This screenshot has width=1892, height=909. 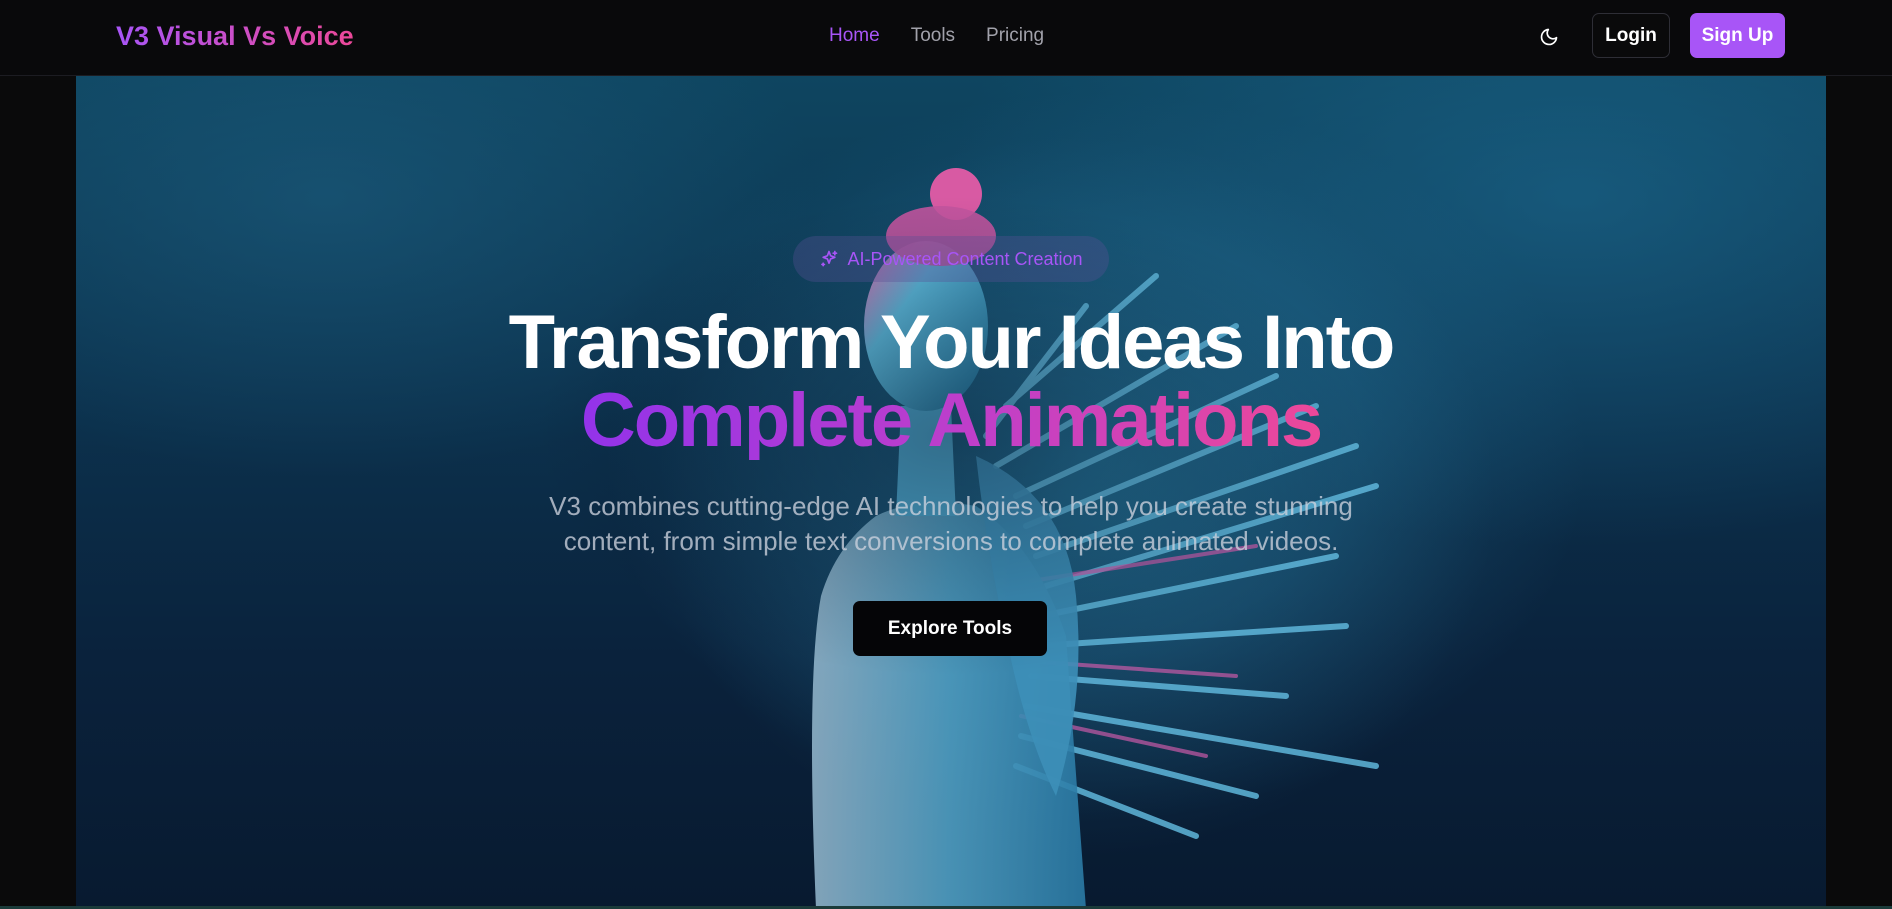 I want to click on explore-tools-button: Explore Tools, so click(x=950, y=628).